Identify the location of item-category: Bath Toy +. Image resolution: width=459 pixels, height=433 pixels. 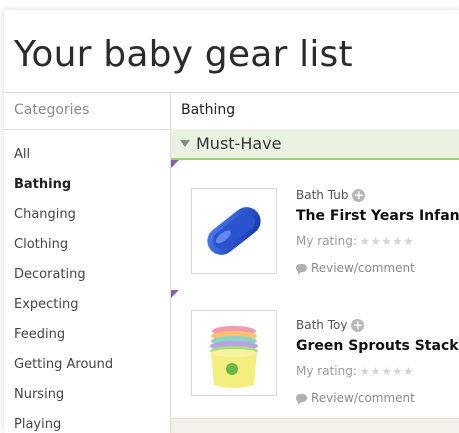
(330, 325).